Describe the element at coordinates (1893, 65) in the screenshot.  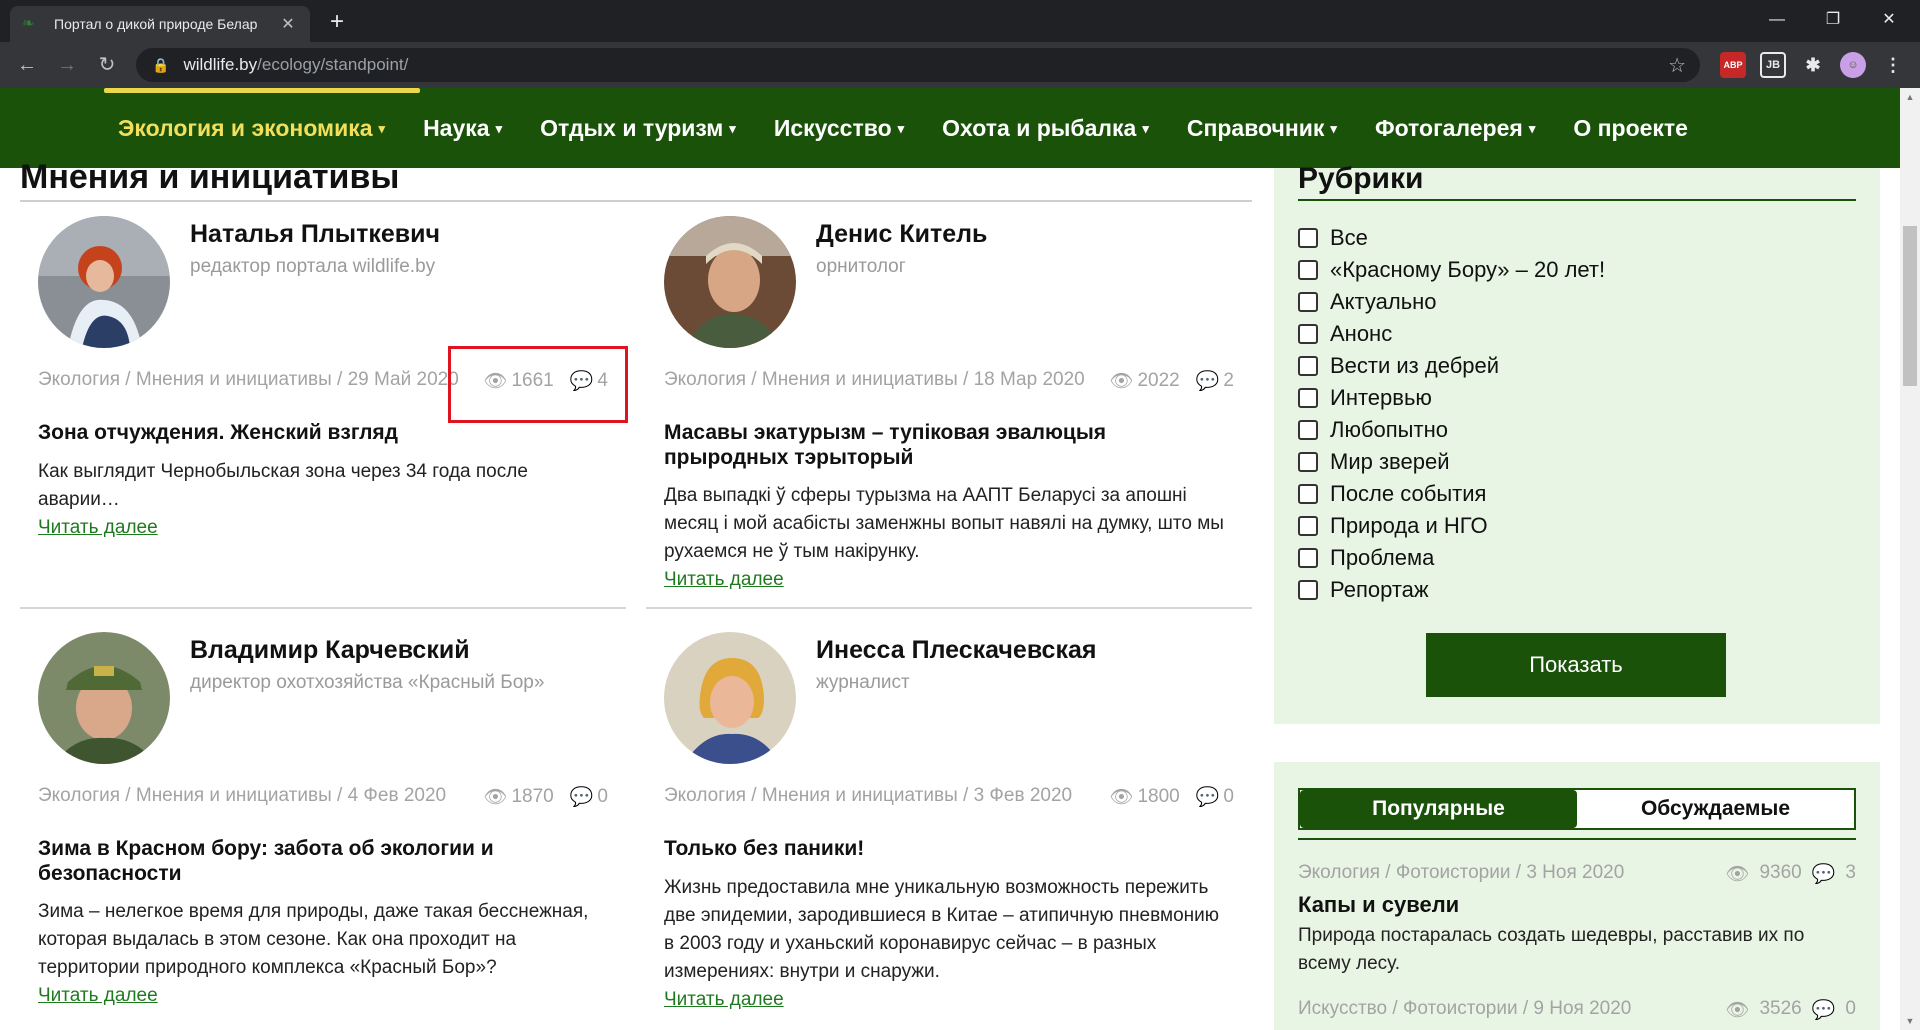
I see `menu-kebab-icon: ⋮` at that location.